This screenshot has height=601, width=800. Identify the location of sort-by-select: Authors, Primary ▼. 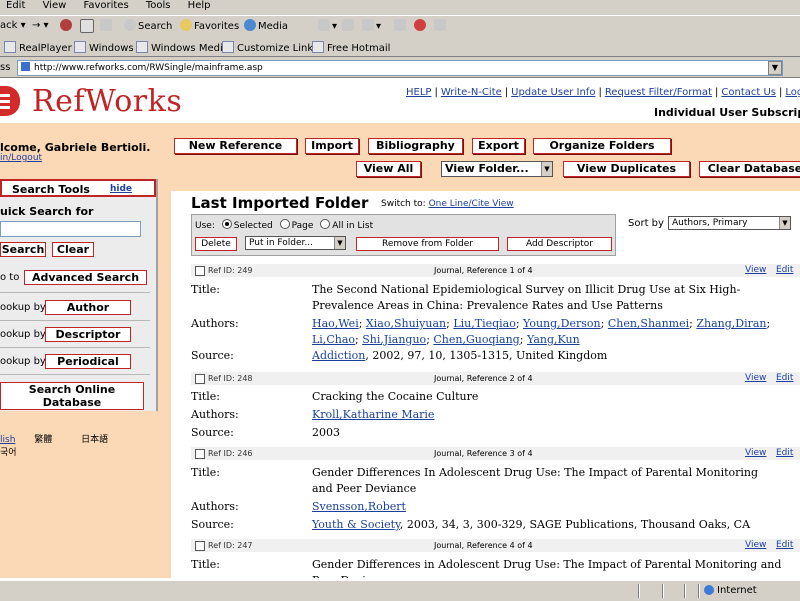
(729, 223).